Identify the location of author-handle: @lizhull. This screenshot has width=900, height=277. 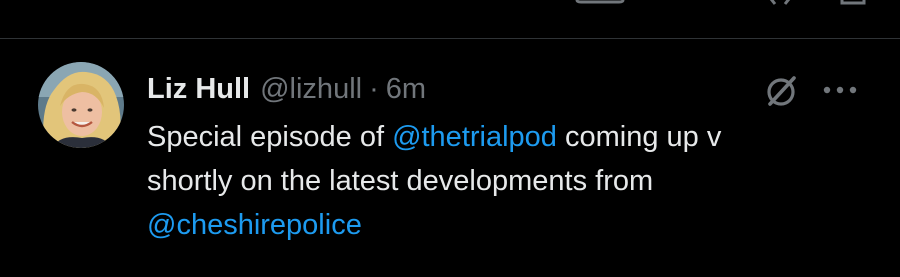
(311, 89).